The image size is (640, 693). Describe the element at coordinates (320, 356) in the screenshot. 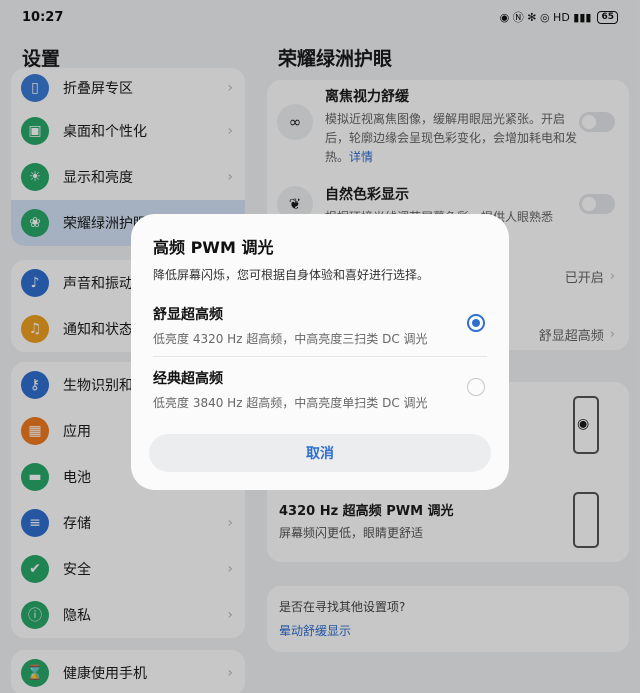

I see `option-divider` at that location.